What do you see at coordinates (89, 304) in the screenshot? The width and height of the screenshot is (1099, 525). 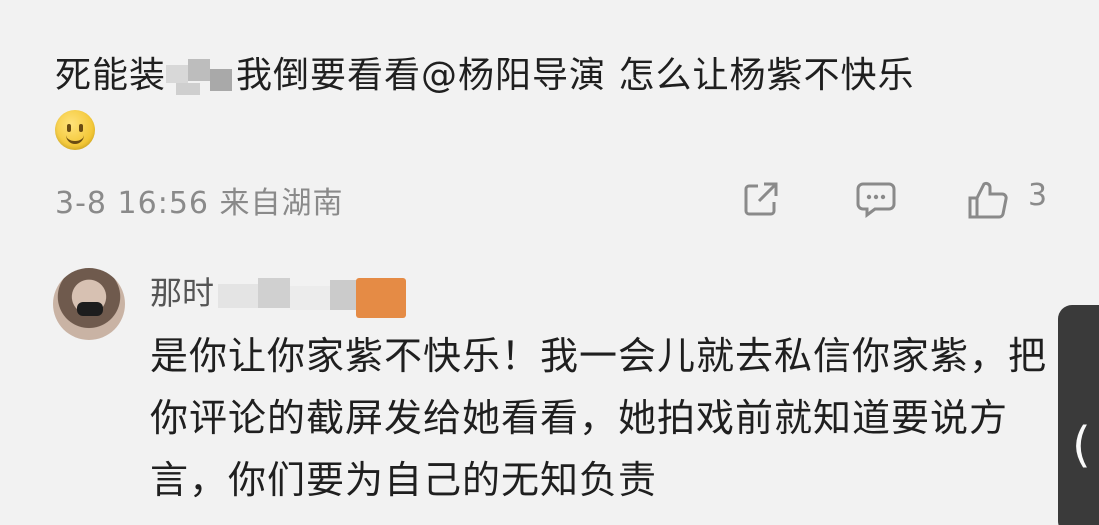 I see `avatar` at bounding box center [89, 304].